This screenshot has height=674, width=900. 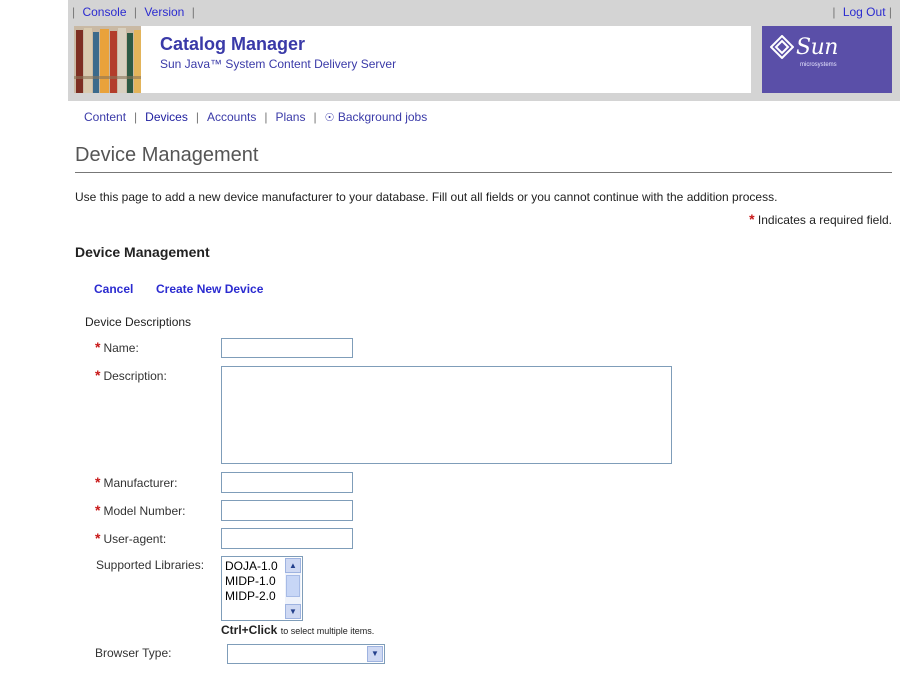 I want to click on logout-link: Log Out, so click(x=864, y=12).